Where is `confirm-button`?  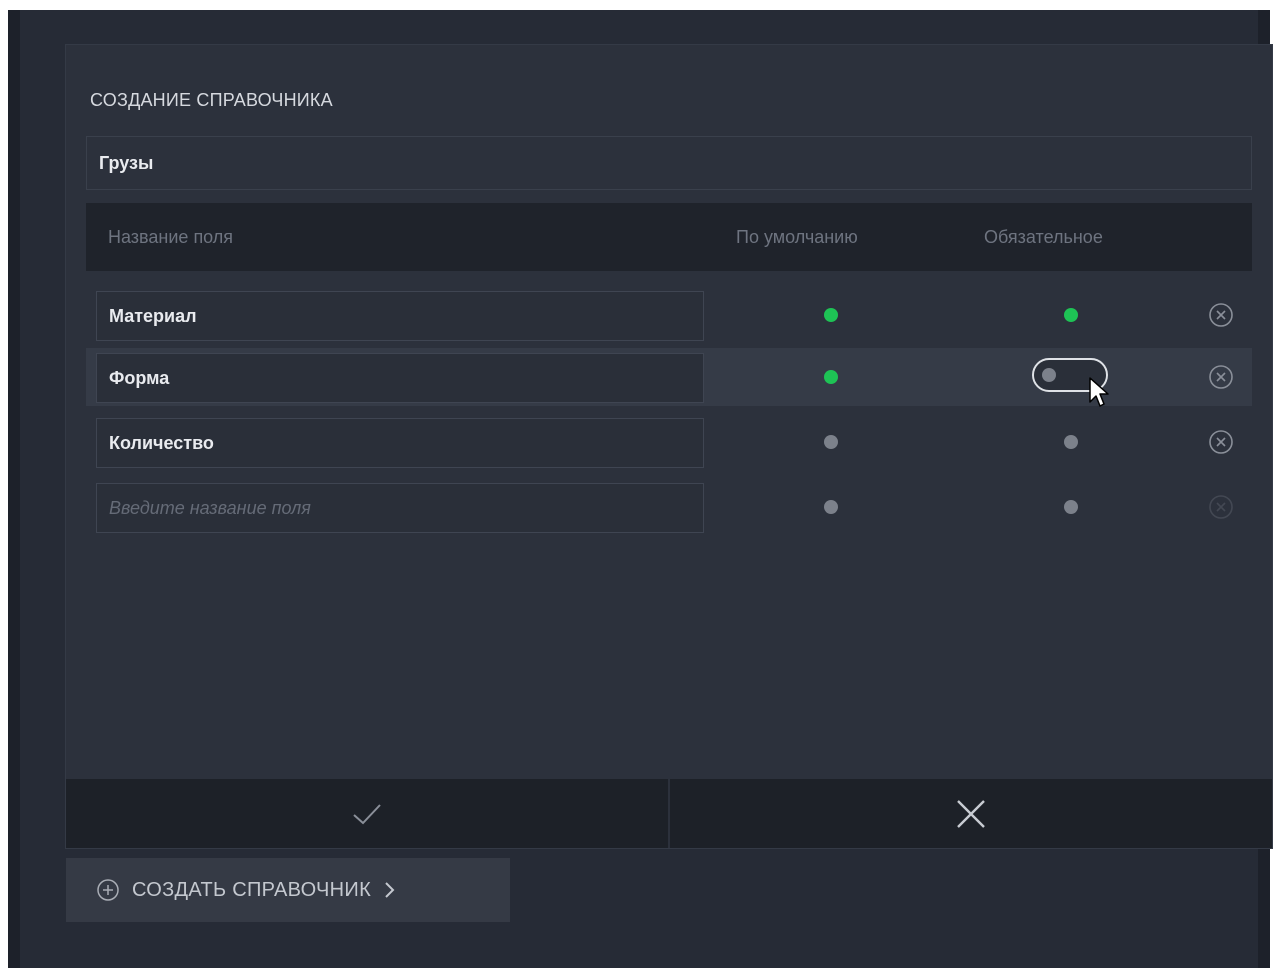
confirm-button is located at coordinates (367, 813).